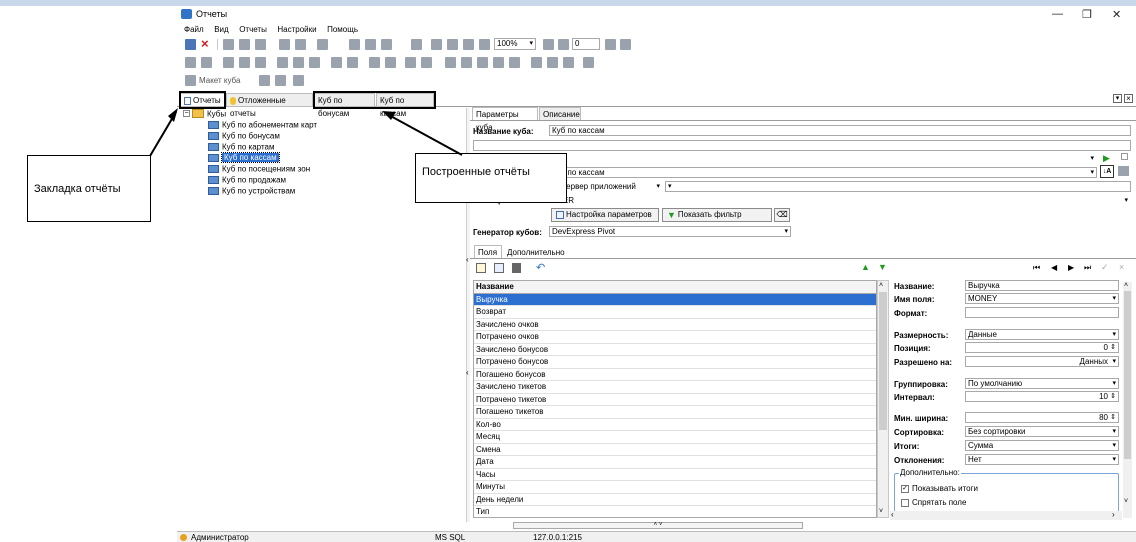 Image resolution: width=1136 pixels, height=542 pixels. What do you see at coordinates (424, 134) in the screenshot?
I see `arrow-built-tabs` at bounding box center [424, 134].